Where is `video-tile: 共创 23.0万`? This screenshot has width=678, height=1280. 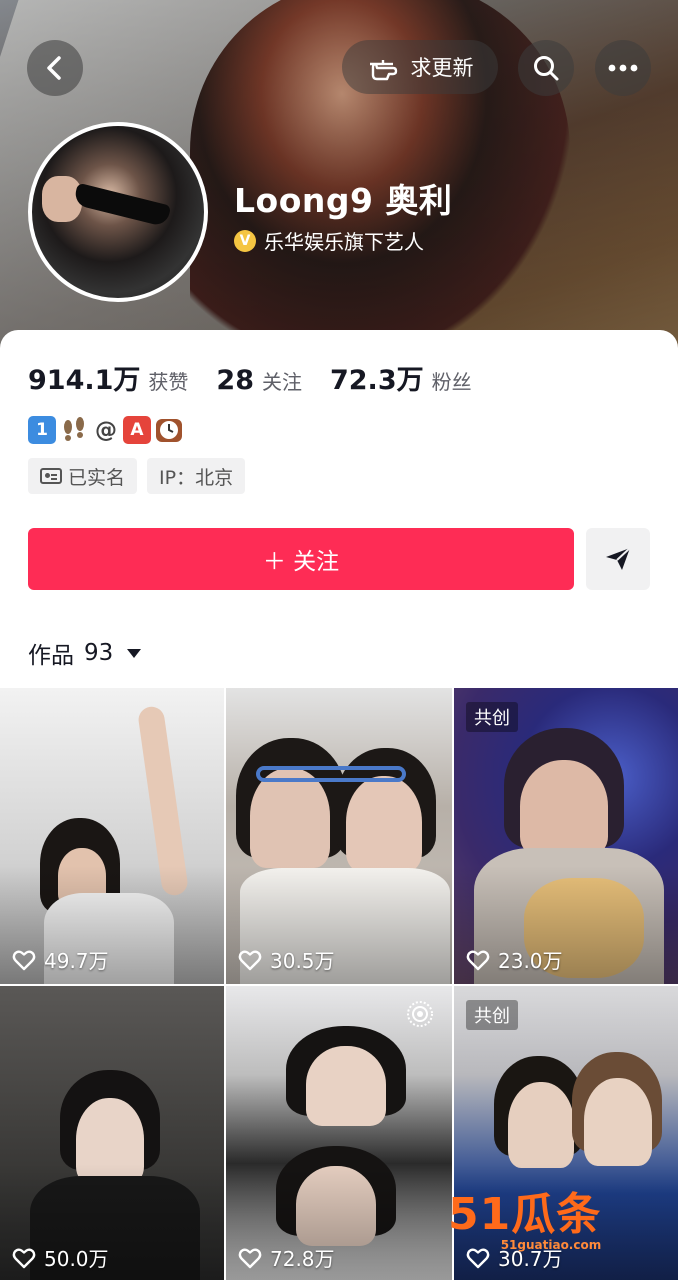
video-tile: 共创 23.0万 is located at coordinates (566, 836).